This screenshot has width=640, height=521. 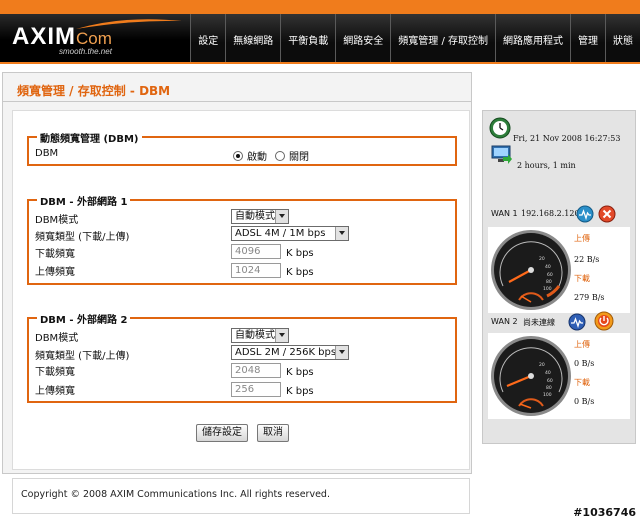 I want to click on wan2-up-stat-value: 0 B/s, so click(x=584, y=363).